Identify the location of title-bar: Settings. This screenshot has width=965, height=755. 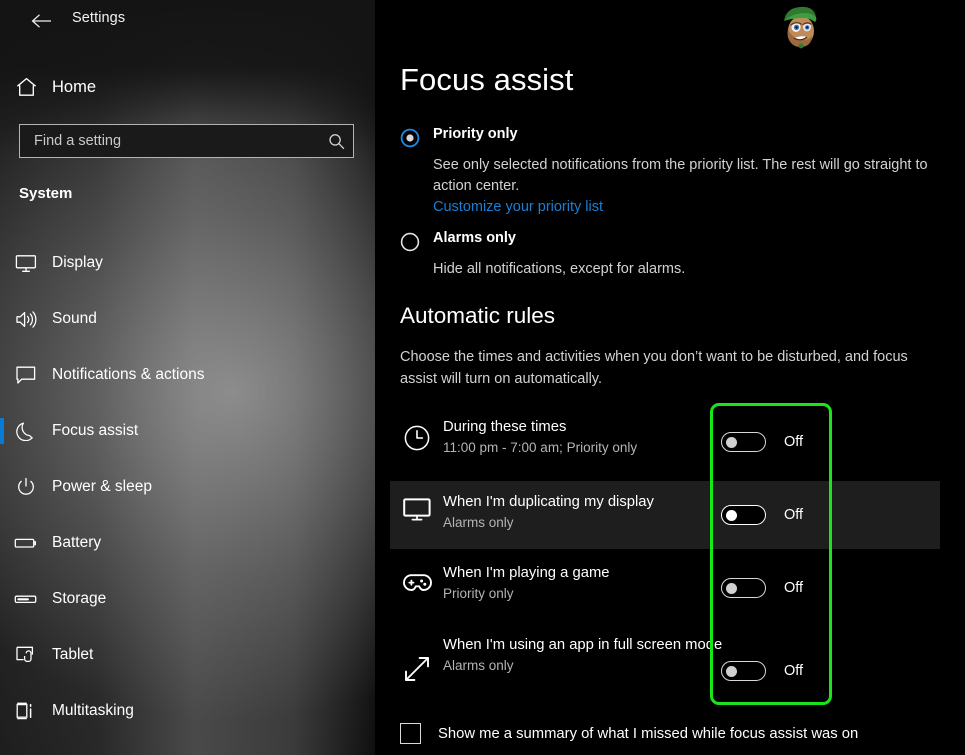
(187, 20).